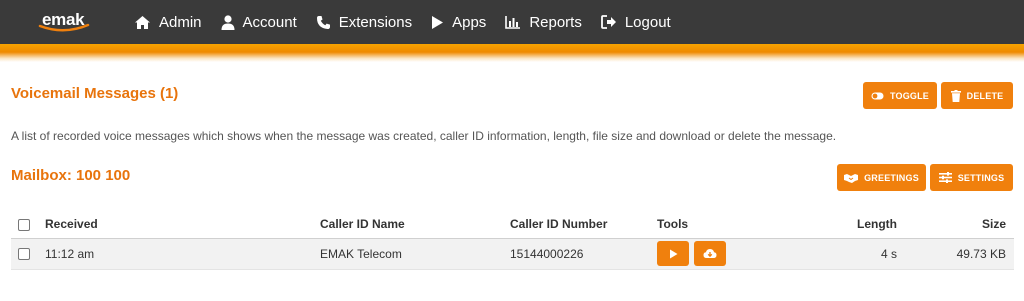 The height and width of the screenshot is (301, 1024). I want to click on header-received: Received, so click(182, 224).